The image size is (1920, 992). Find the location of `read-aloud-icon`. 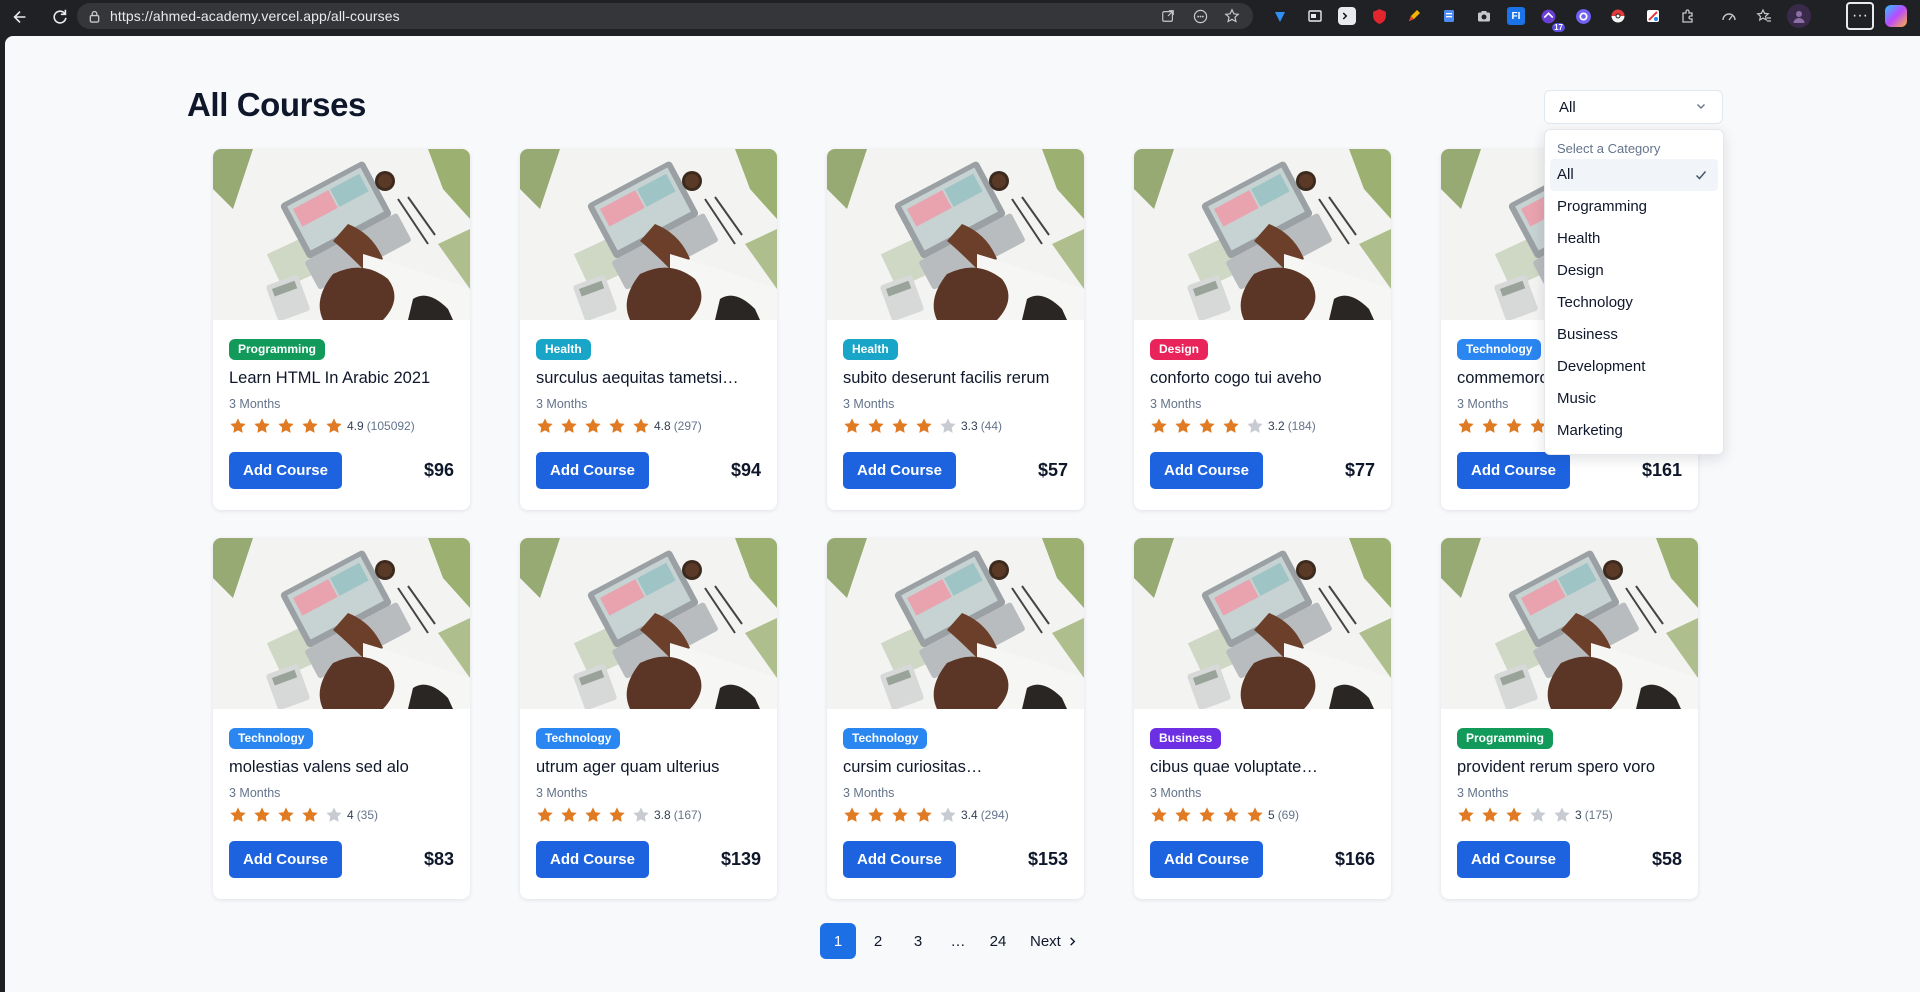

read-aloud-icon is located at coordinates (1200, 16).